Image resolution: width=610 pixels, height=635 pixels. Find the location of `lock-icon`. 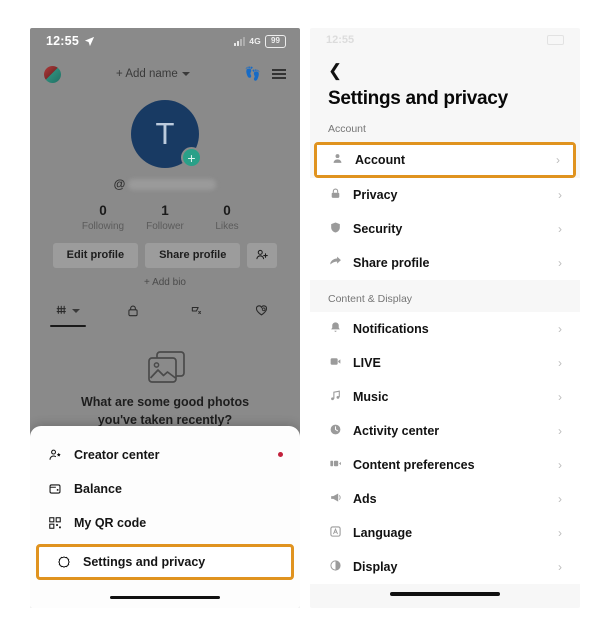

lock-icon is located at coordinates (335, 195).